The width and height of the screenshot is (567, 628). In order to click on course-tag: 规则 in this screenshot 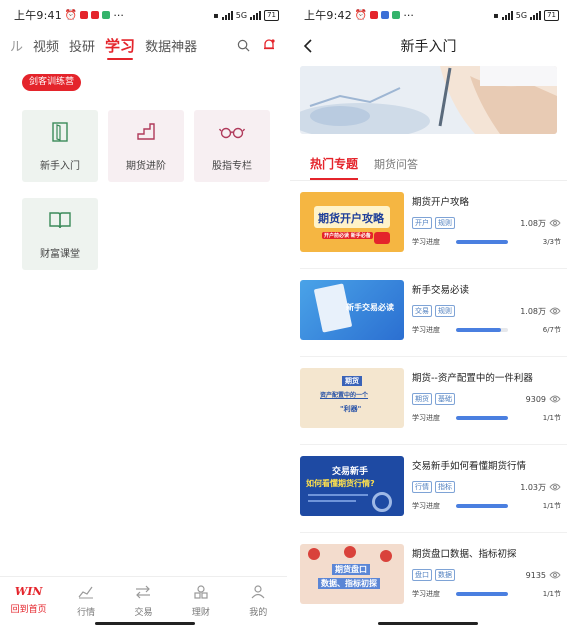, I will do `click(445, 223)`.